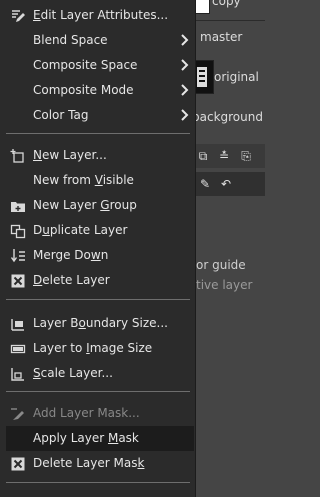 The image size is (320, 497). Describe the element at coordinates (86, 438) in the screenshot. I see `menu-item-label: Apply Layer Mask` at that location.